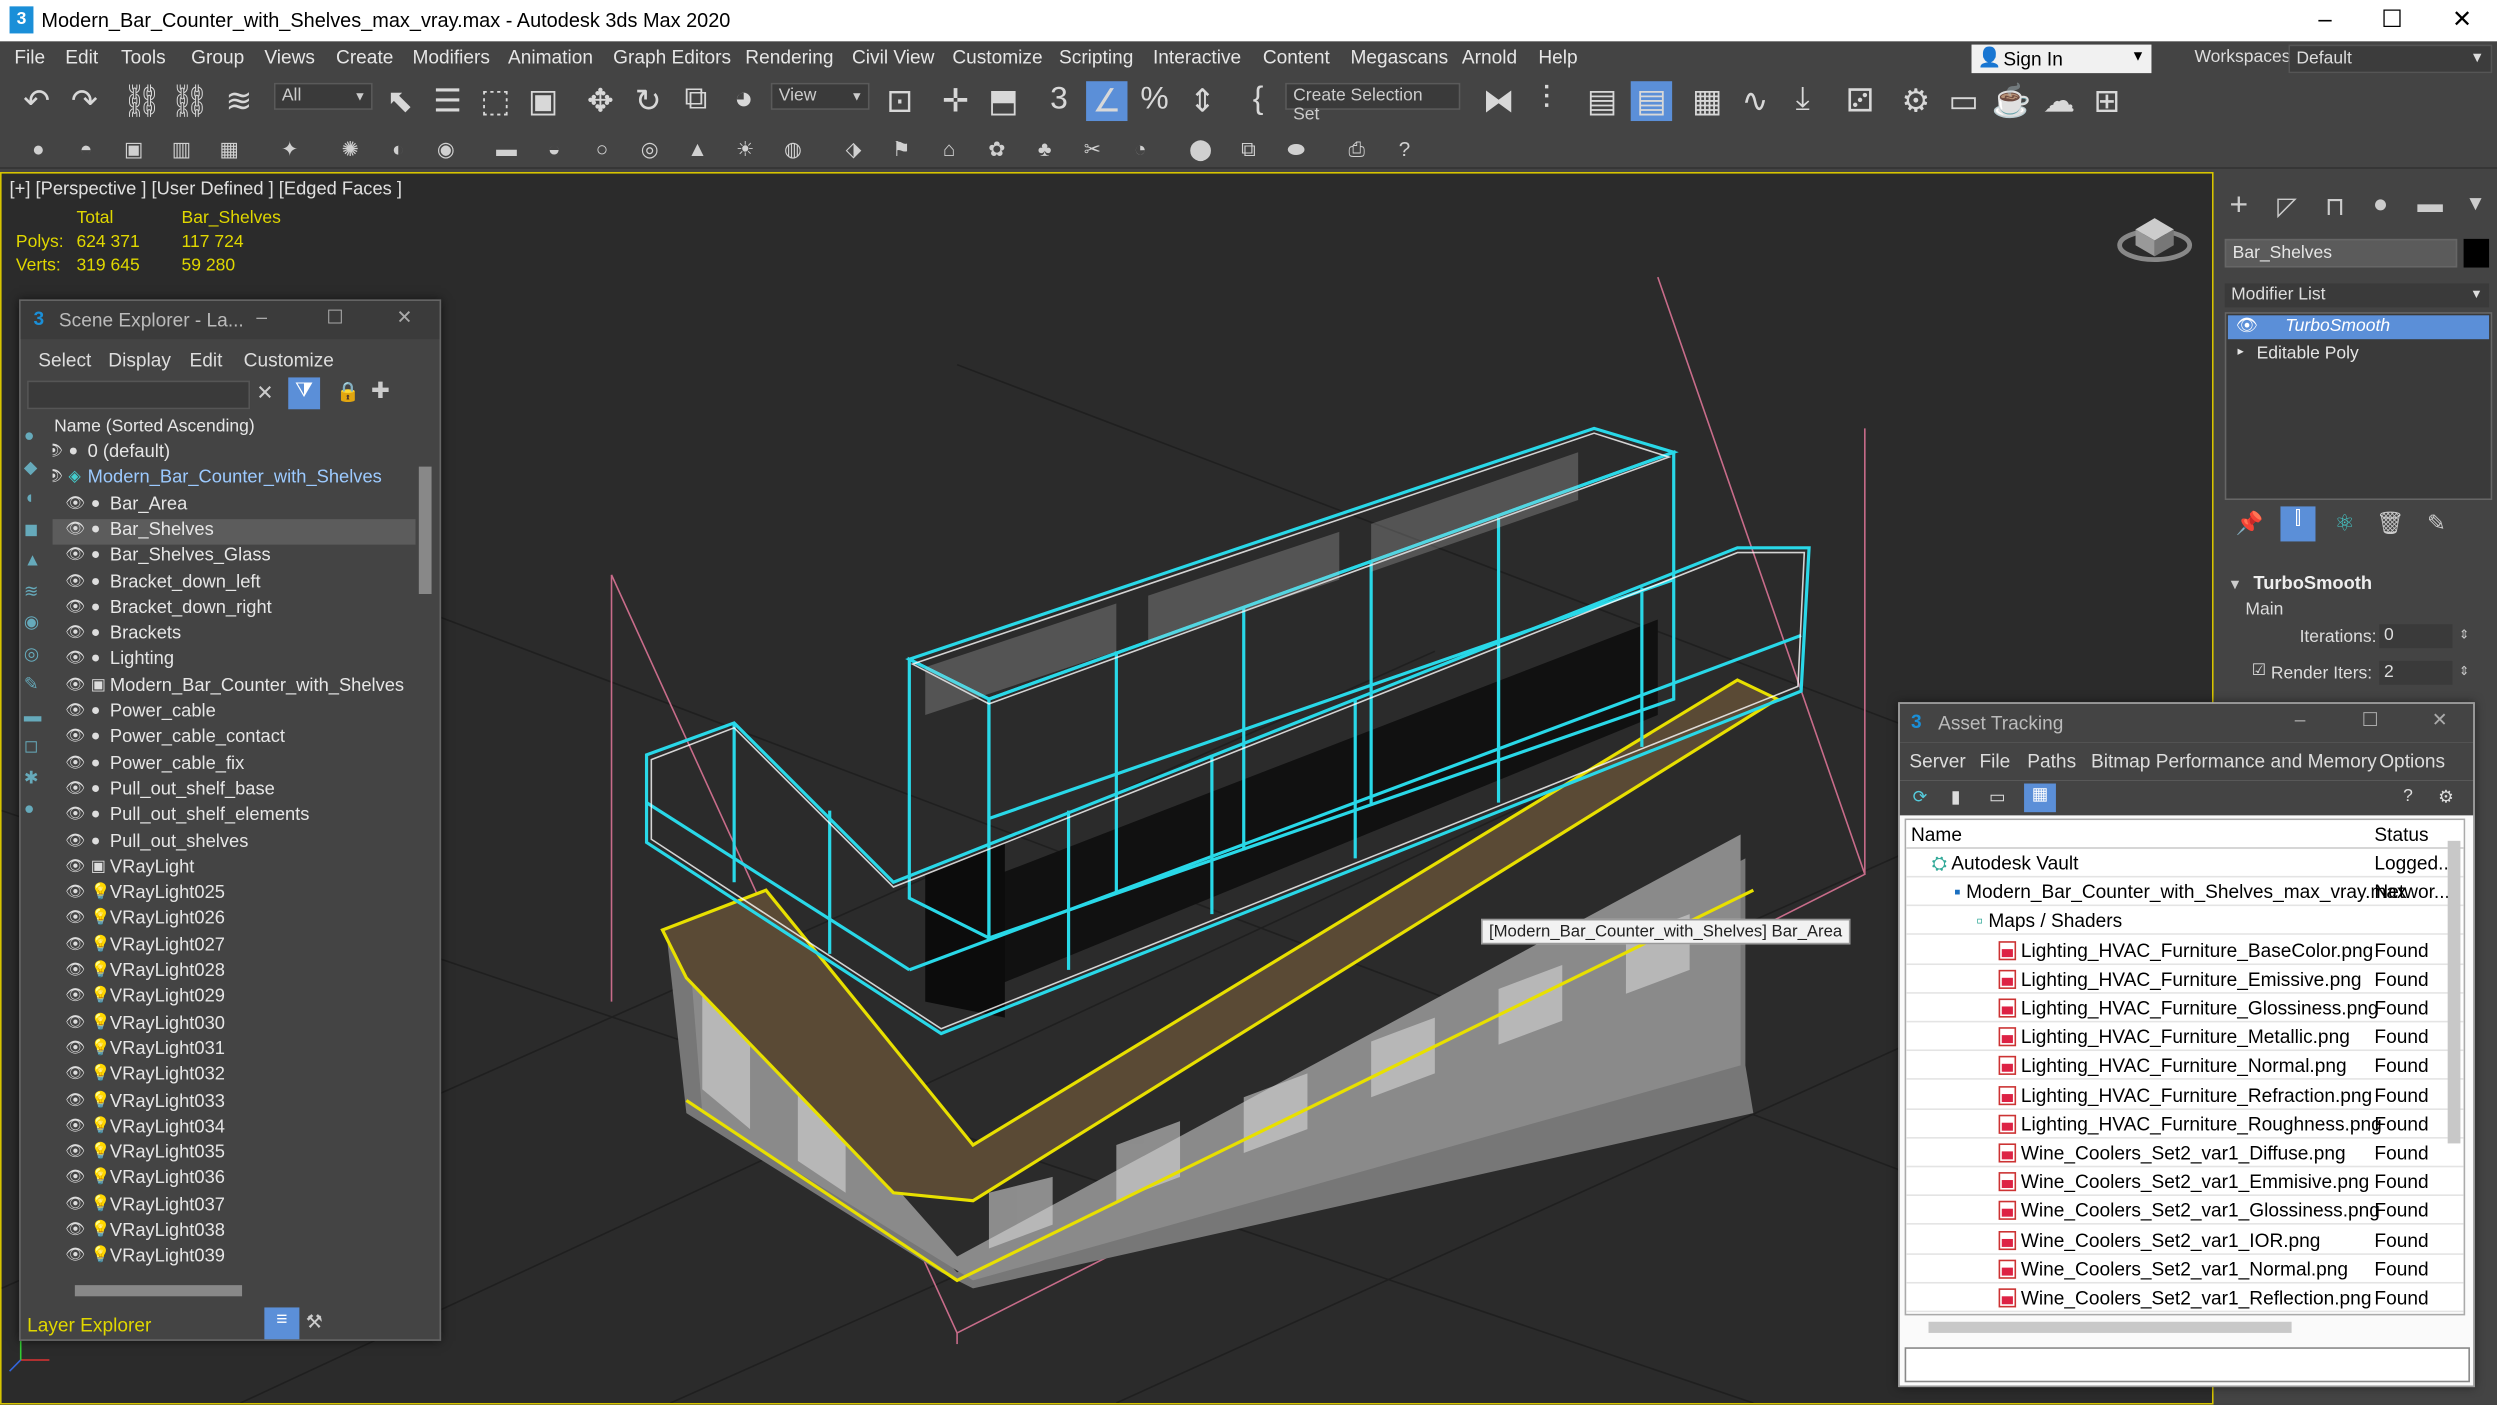 The height and width of the screenshot is (1405, 2497). What do you see at coordinates (2380, 205) in the screenshot?
I see `motion-tab-icon: ●` at bounding box center [2380, 205].